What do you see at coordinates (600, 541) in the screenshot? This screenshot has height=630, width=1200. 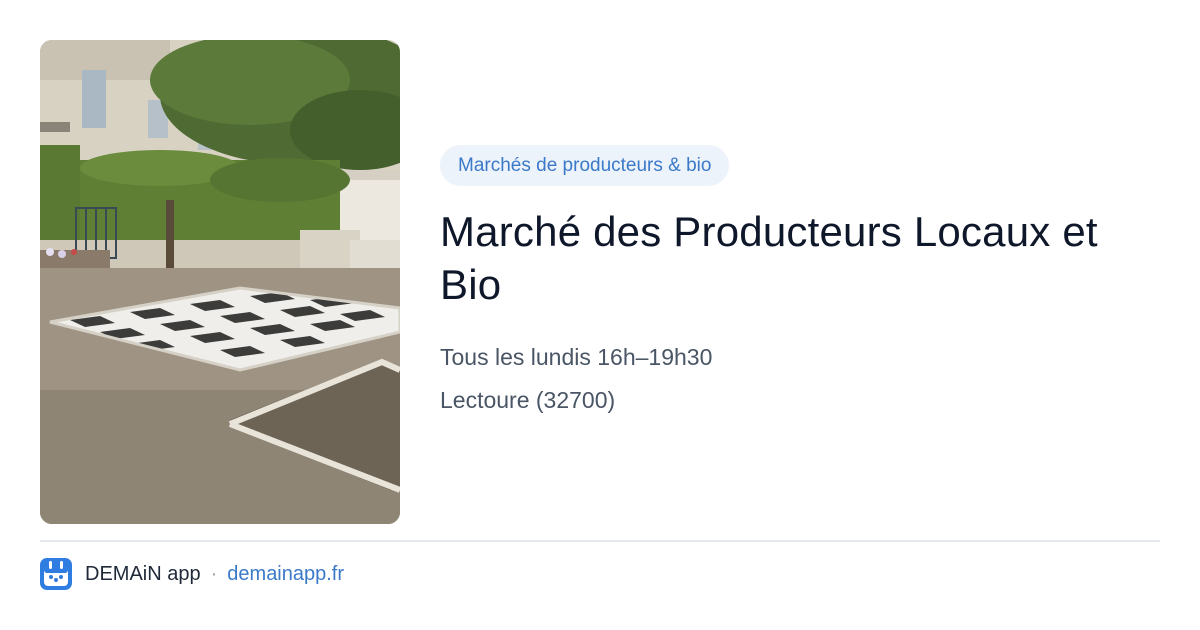 I see `footer-divider` at bounding box center [600, 541].